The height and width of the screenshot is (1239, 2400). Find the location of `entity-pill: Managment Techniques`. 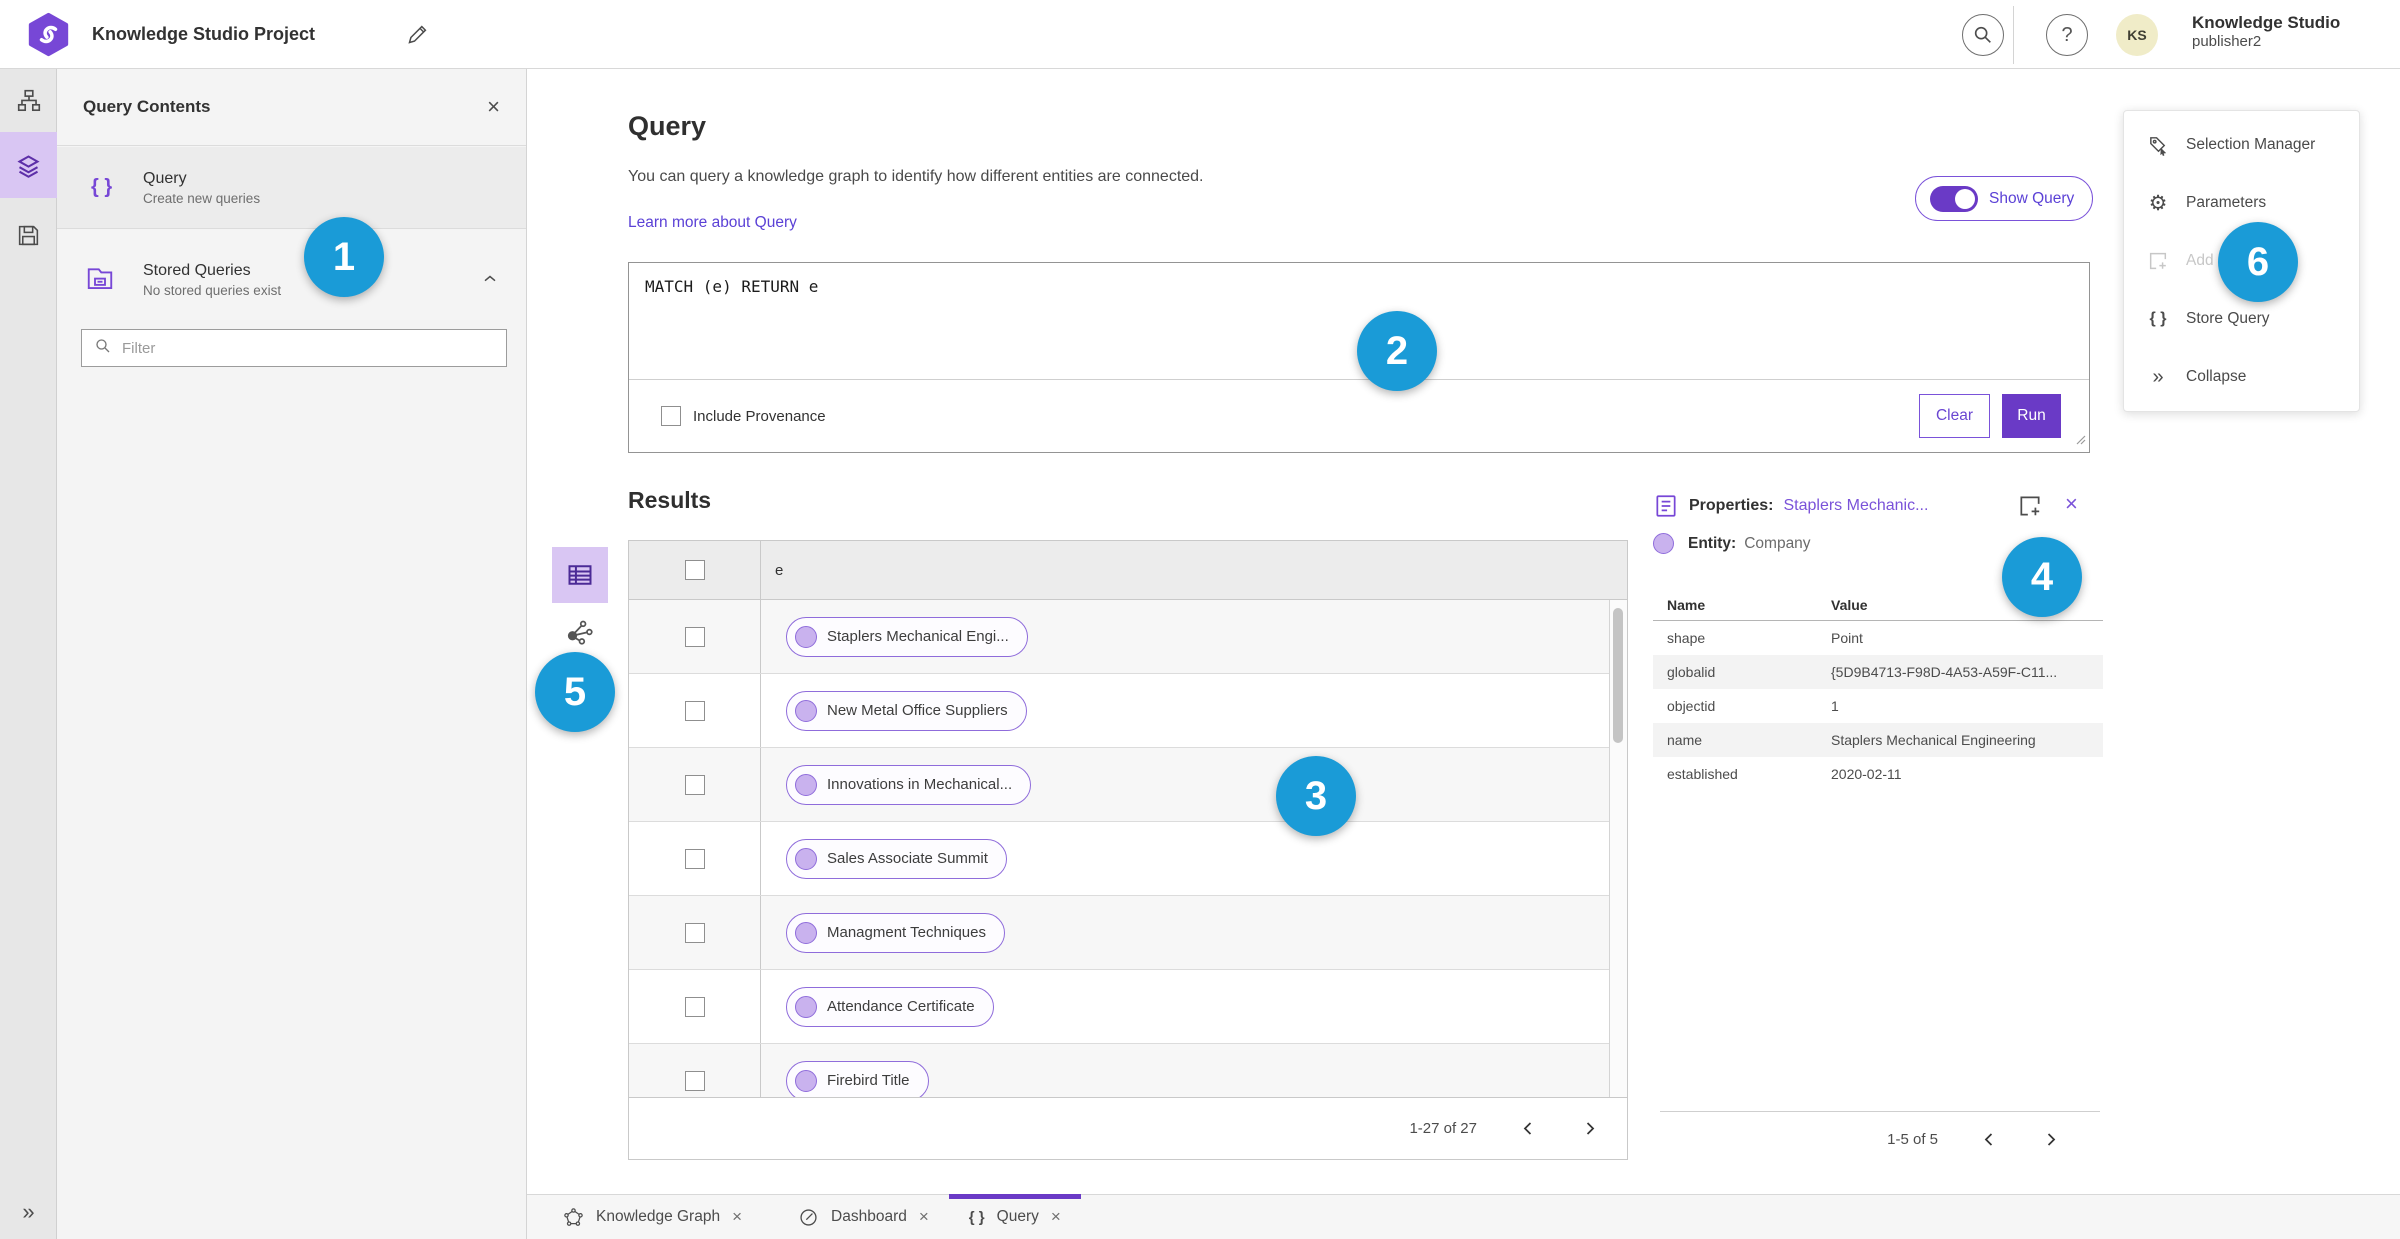

entity-pill: Managment Techniques is located at coordinates (895, 932).